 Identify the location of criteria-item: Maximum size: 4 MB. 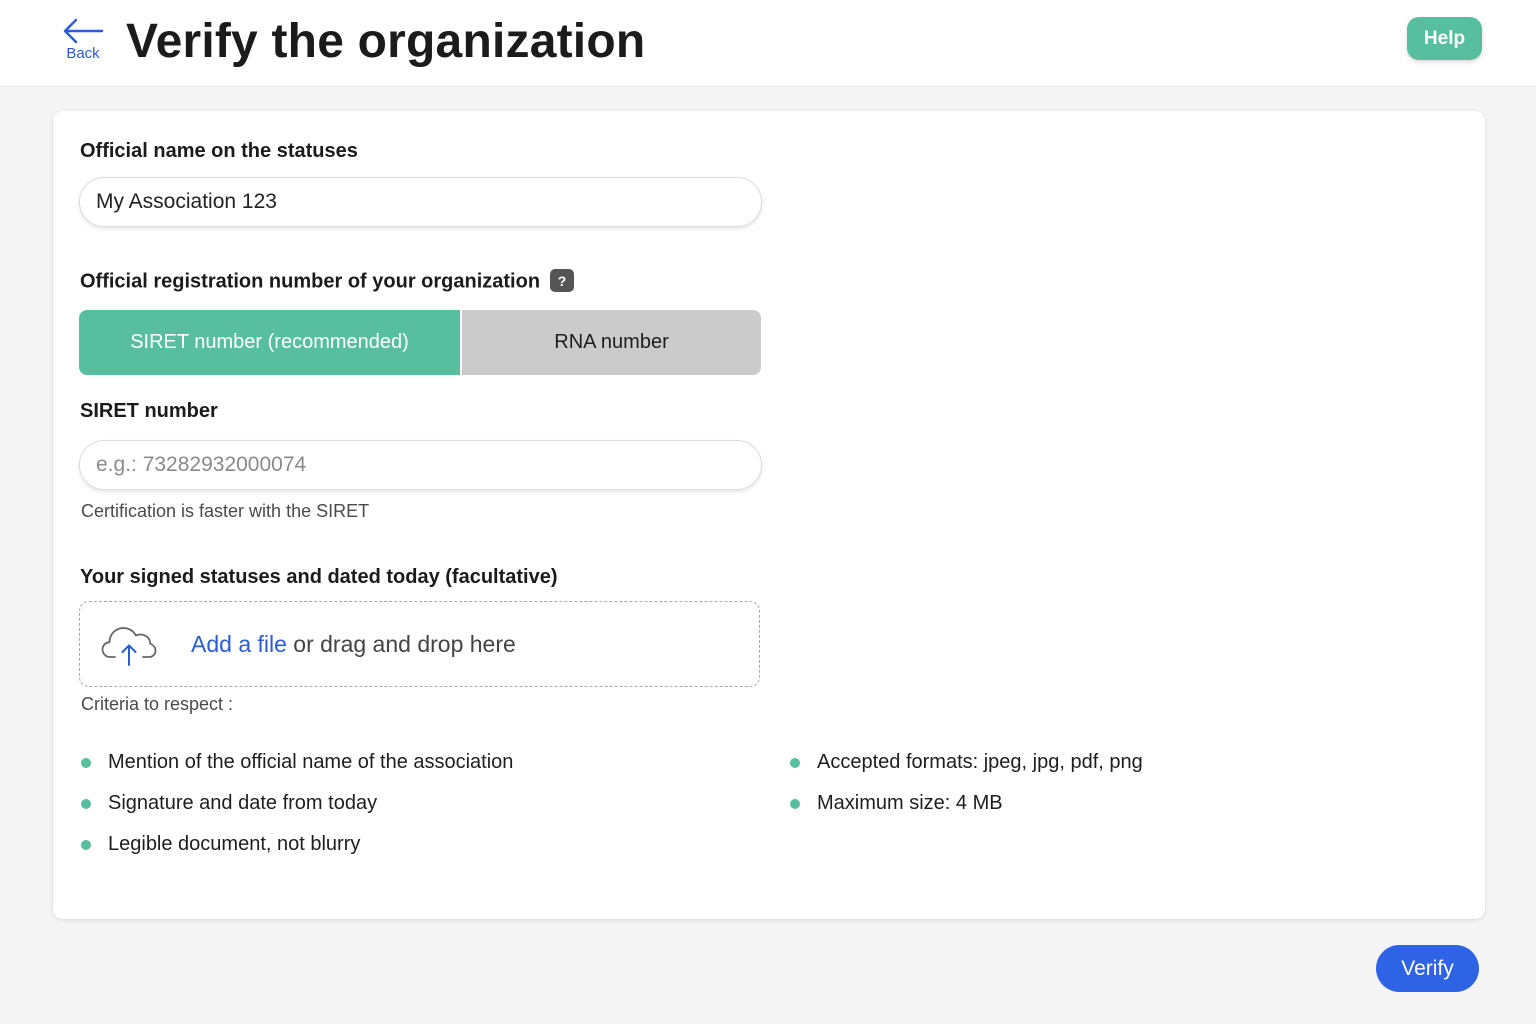
(896, 803).